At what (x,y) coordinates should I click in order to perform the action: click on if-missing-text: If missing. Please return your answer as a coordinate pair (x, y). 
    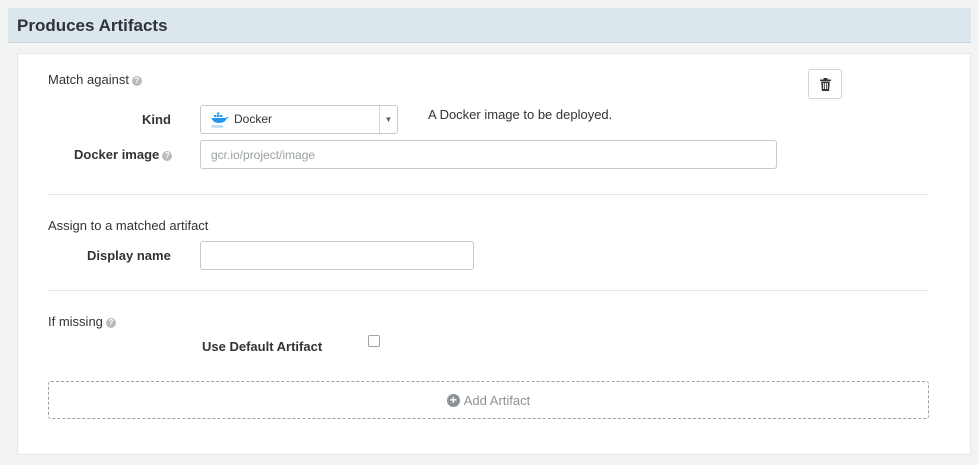
    Looking at the image, I should click on (75, 321).